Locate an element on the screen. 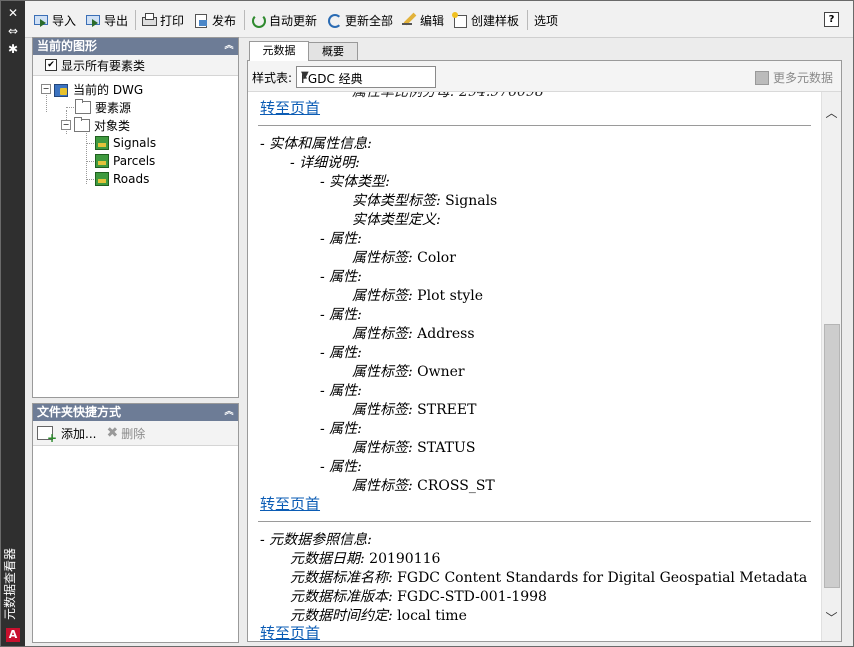 The image size is (854, 647). show-all-checkbox: ✔ is located at coordinates (51, 65).